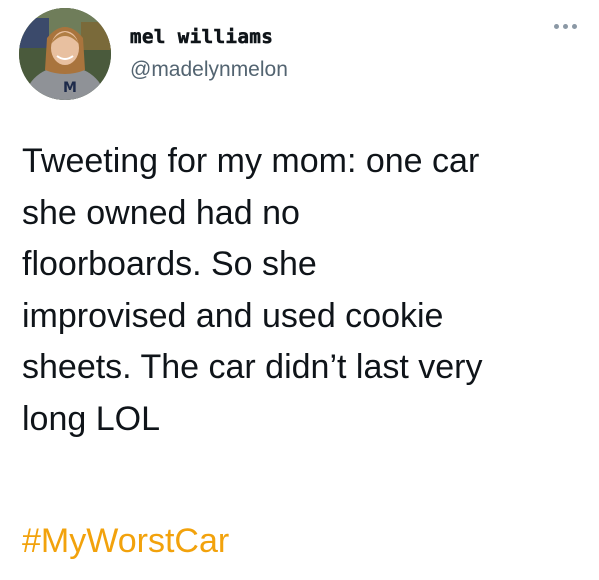 The height and width of the screenshot is (580, 599). What do you see at coordinates (161, 212) in the screenshot?
I see `tweet-line: she owned had no` at bounding box center [161, 212].